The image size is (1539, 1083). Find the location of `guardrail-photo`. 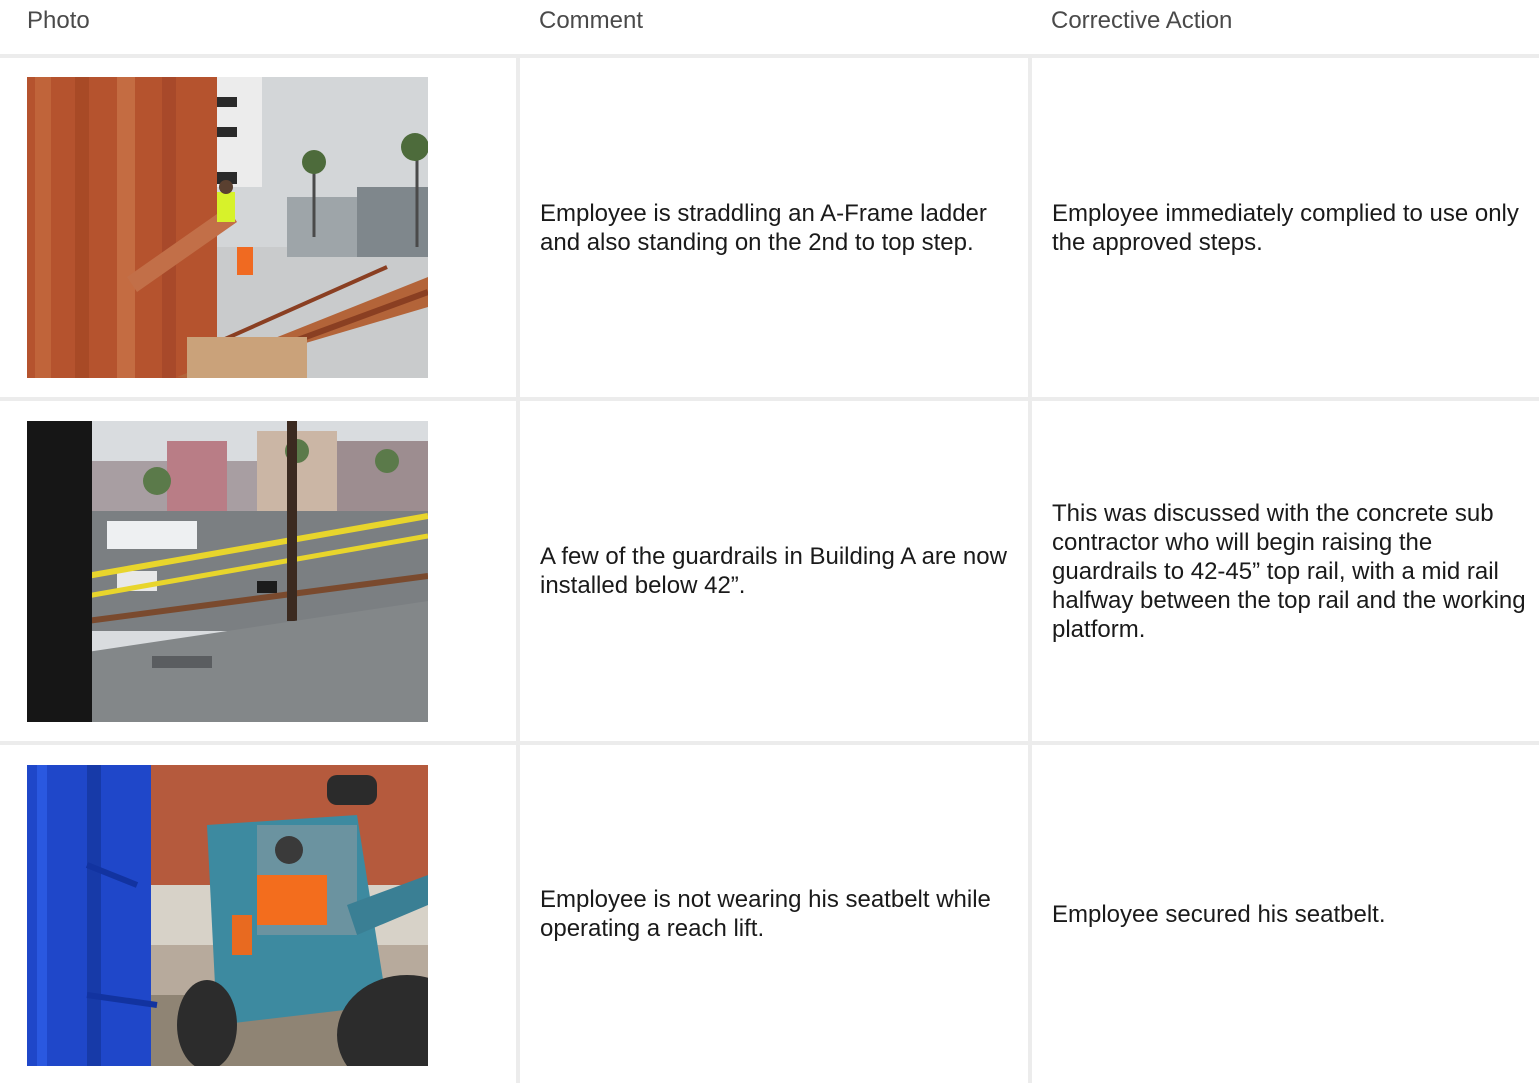

guardrail-photo is located at coordinates (227, 571).